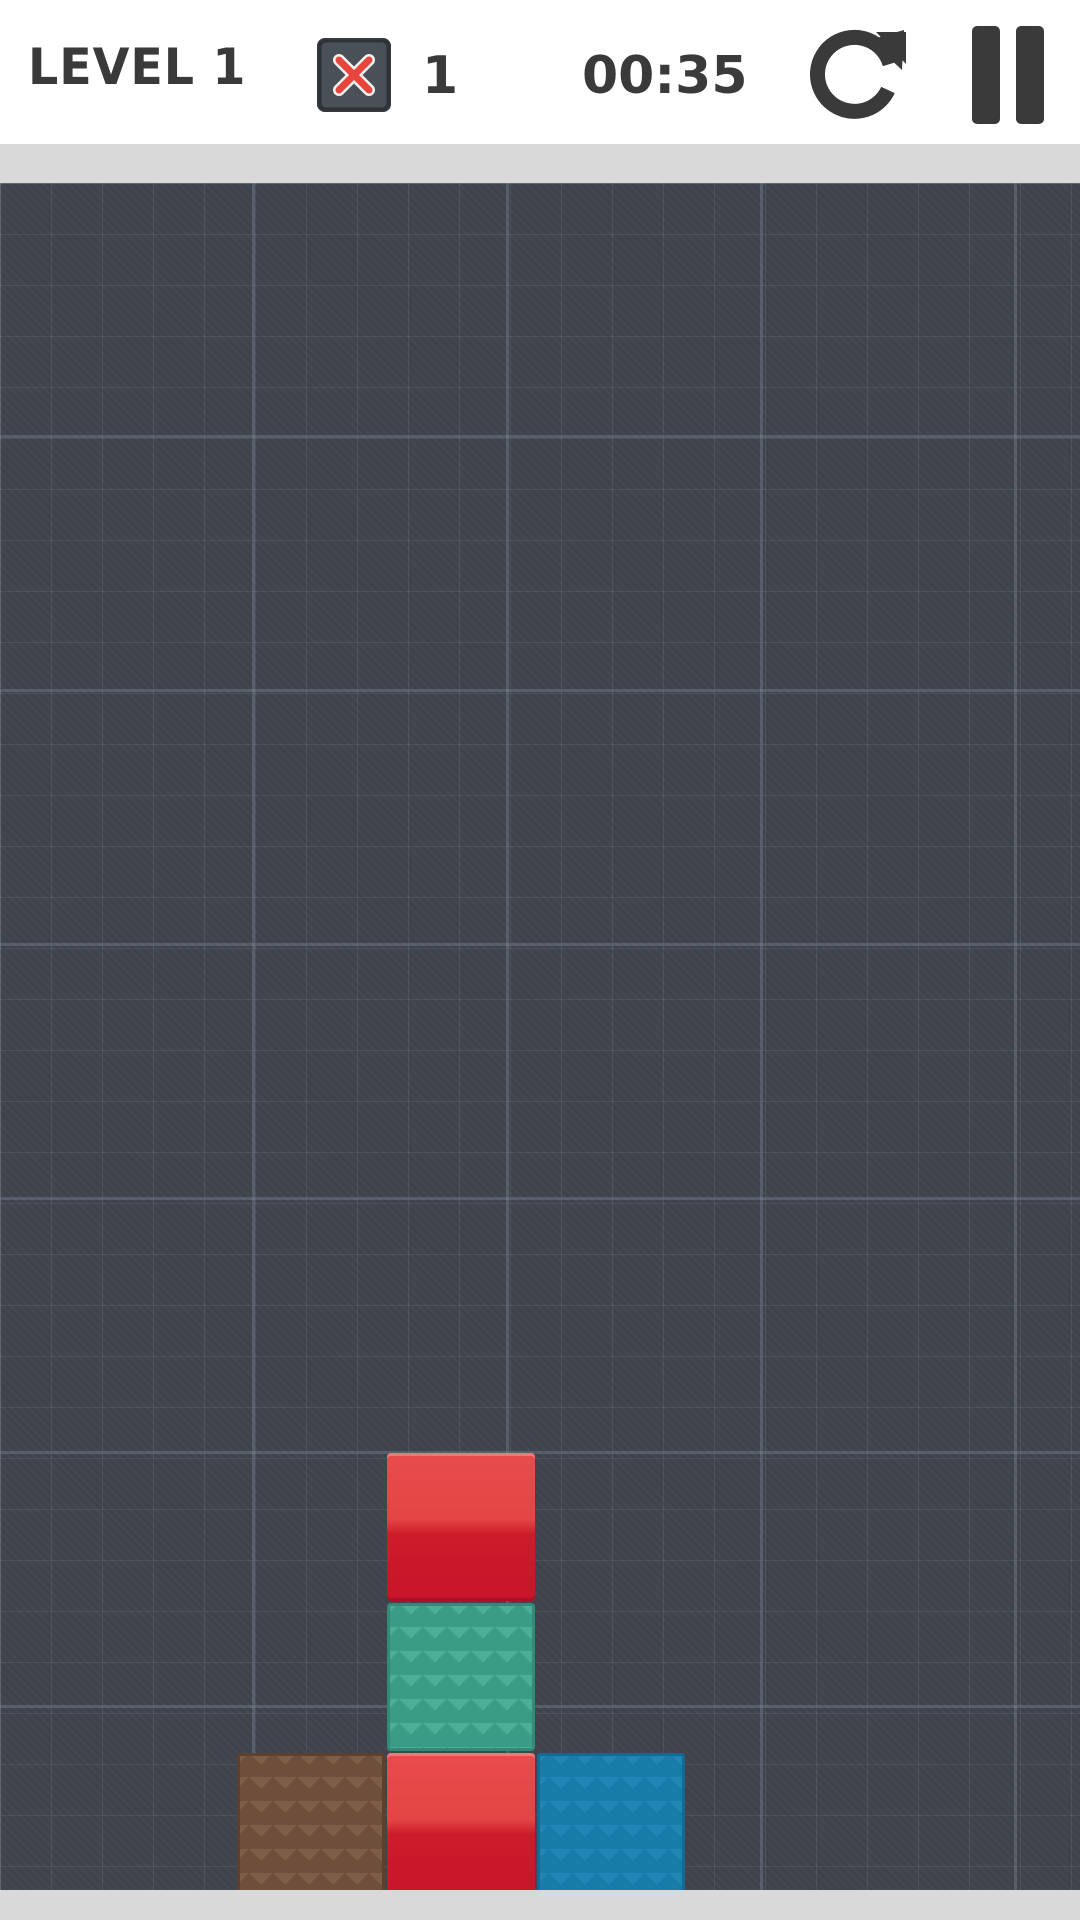  Describe the element at coordinates (1008, 75) in the screenshot. I see `pause-button` at that location.